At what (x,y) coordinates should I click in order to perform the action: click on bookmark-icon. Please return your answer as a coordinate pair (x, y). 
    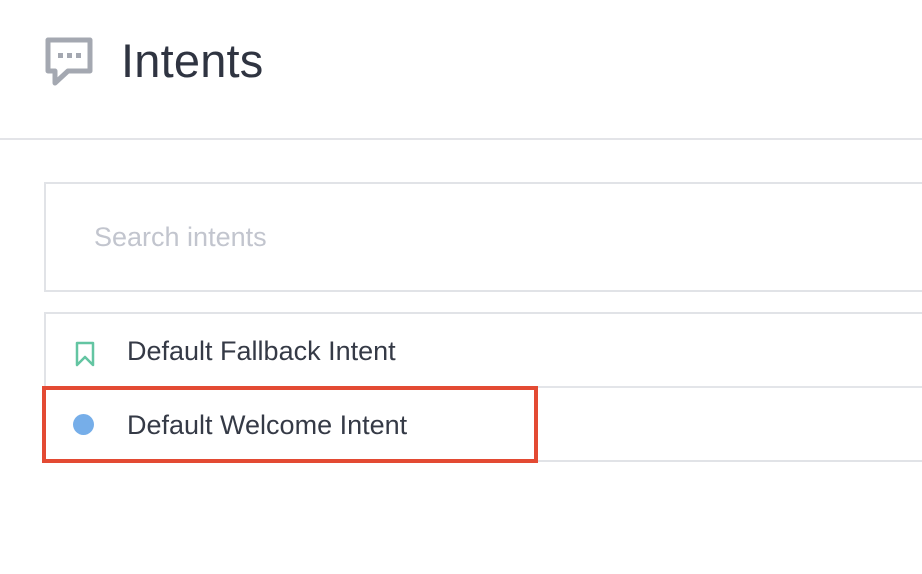
    Looking at the image, I should click on (85, 354).